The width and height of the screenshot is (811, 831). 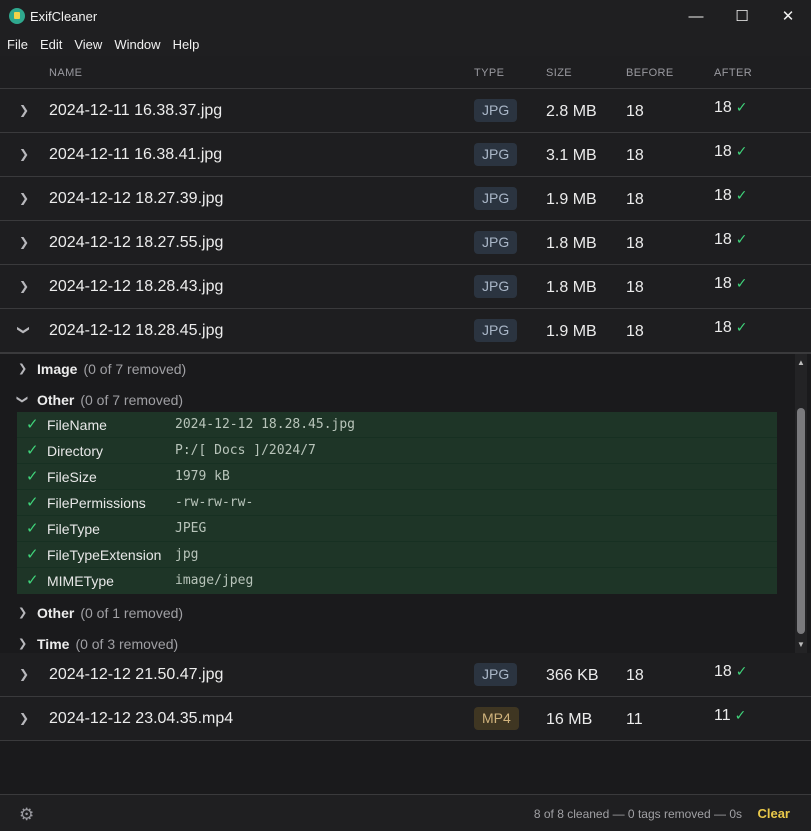 I want to click on file-name: 2024-12-12 18.27.55.jpg, so click(x=136, y=242).